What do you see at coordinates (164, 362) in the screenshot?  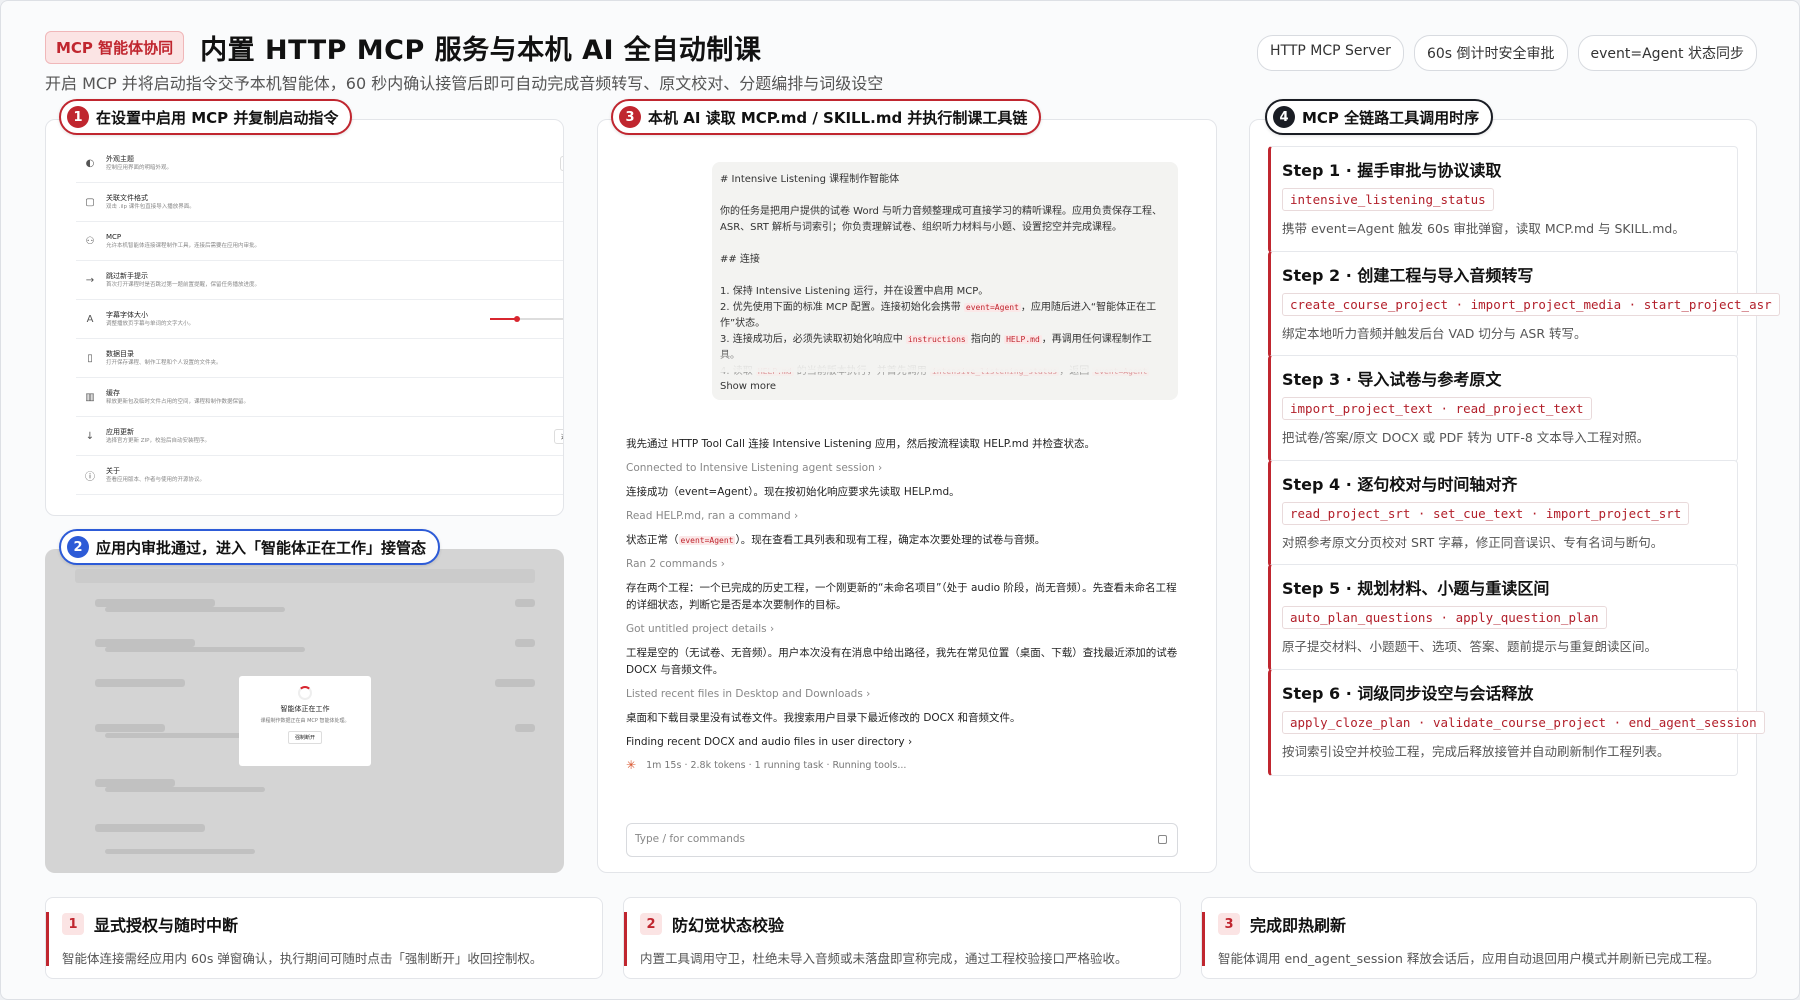 I see `settings-row-desc: 打开保存课程、制作工程和个人设置的文件夹。` at bounding box center [164, 362].